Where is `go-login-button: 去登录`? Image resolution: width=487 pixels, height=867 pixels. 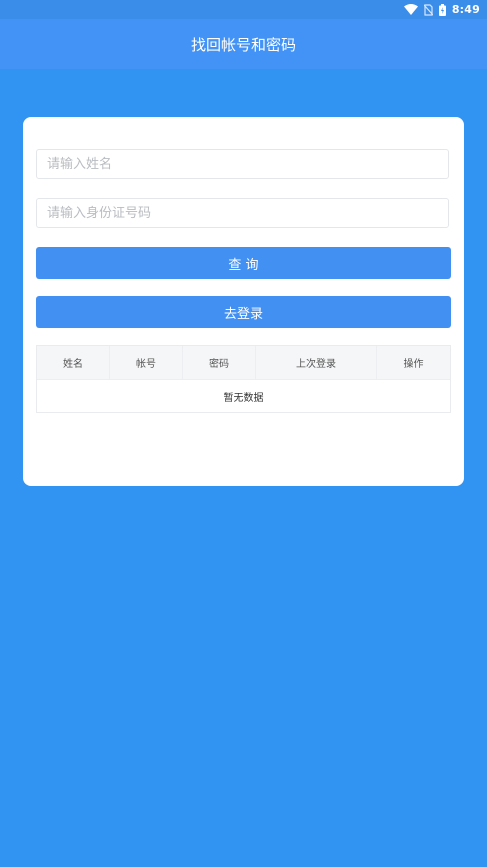 go-login-button: 去登录 is located at coordinates (243, 312).